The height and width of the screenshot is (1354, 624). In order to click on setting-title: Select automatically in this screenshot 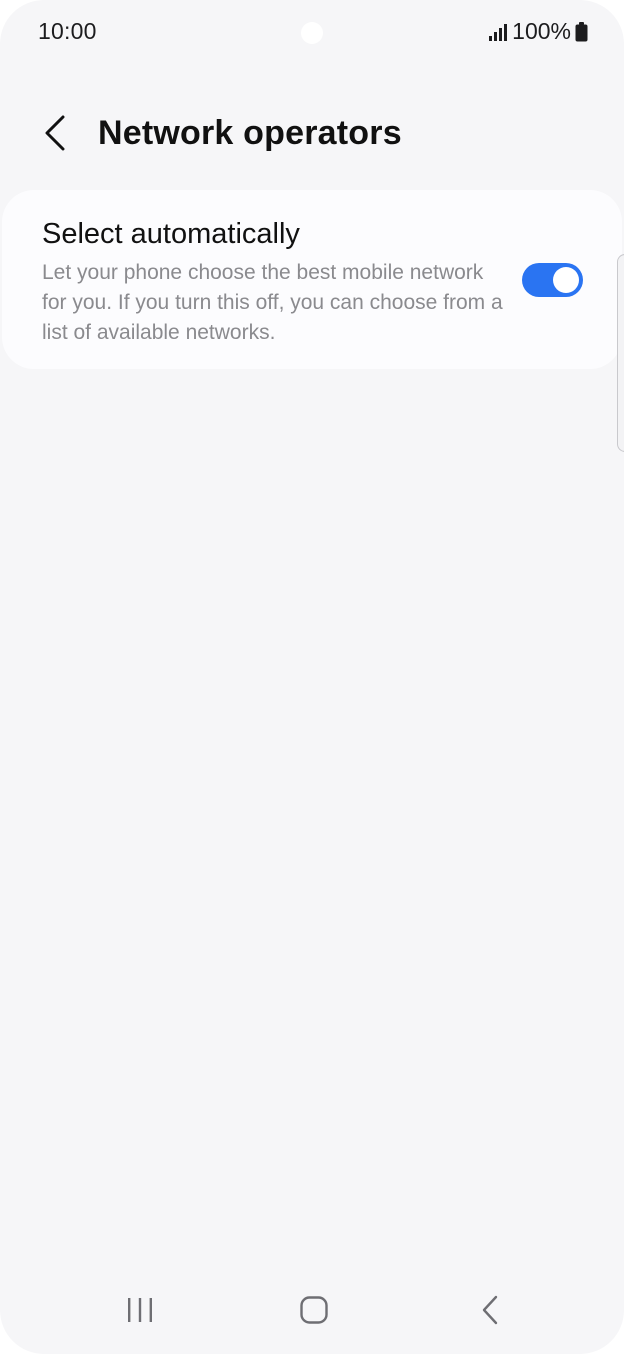, I will do `click(171, 234)`.